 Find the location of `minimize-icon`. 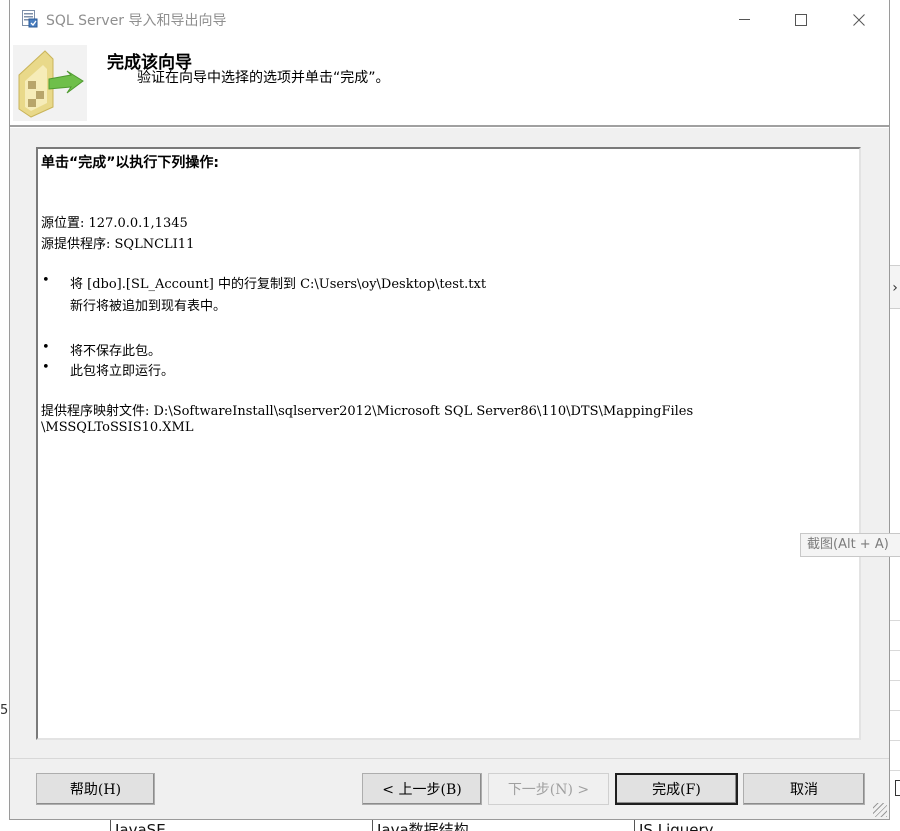

minimize-icon is located at coordinates (744, 19).